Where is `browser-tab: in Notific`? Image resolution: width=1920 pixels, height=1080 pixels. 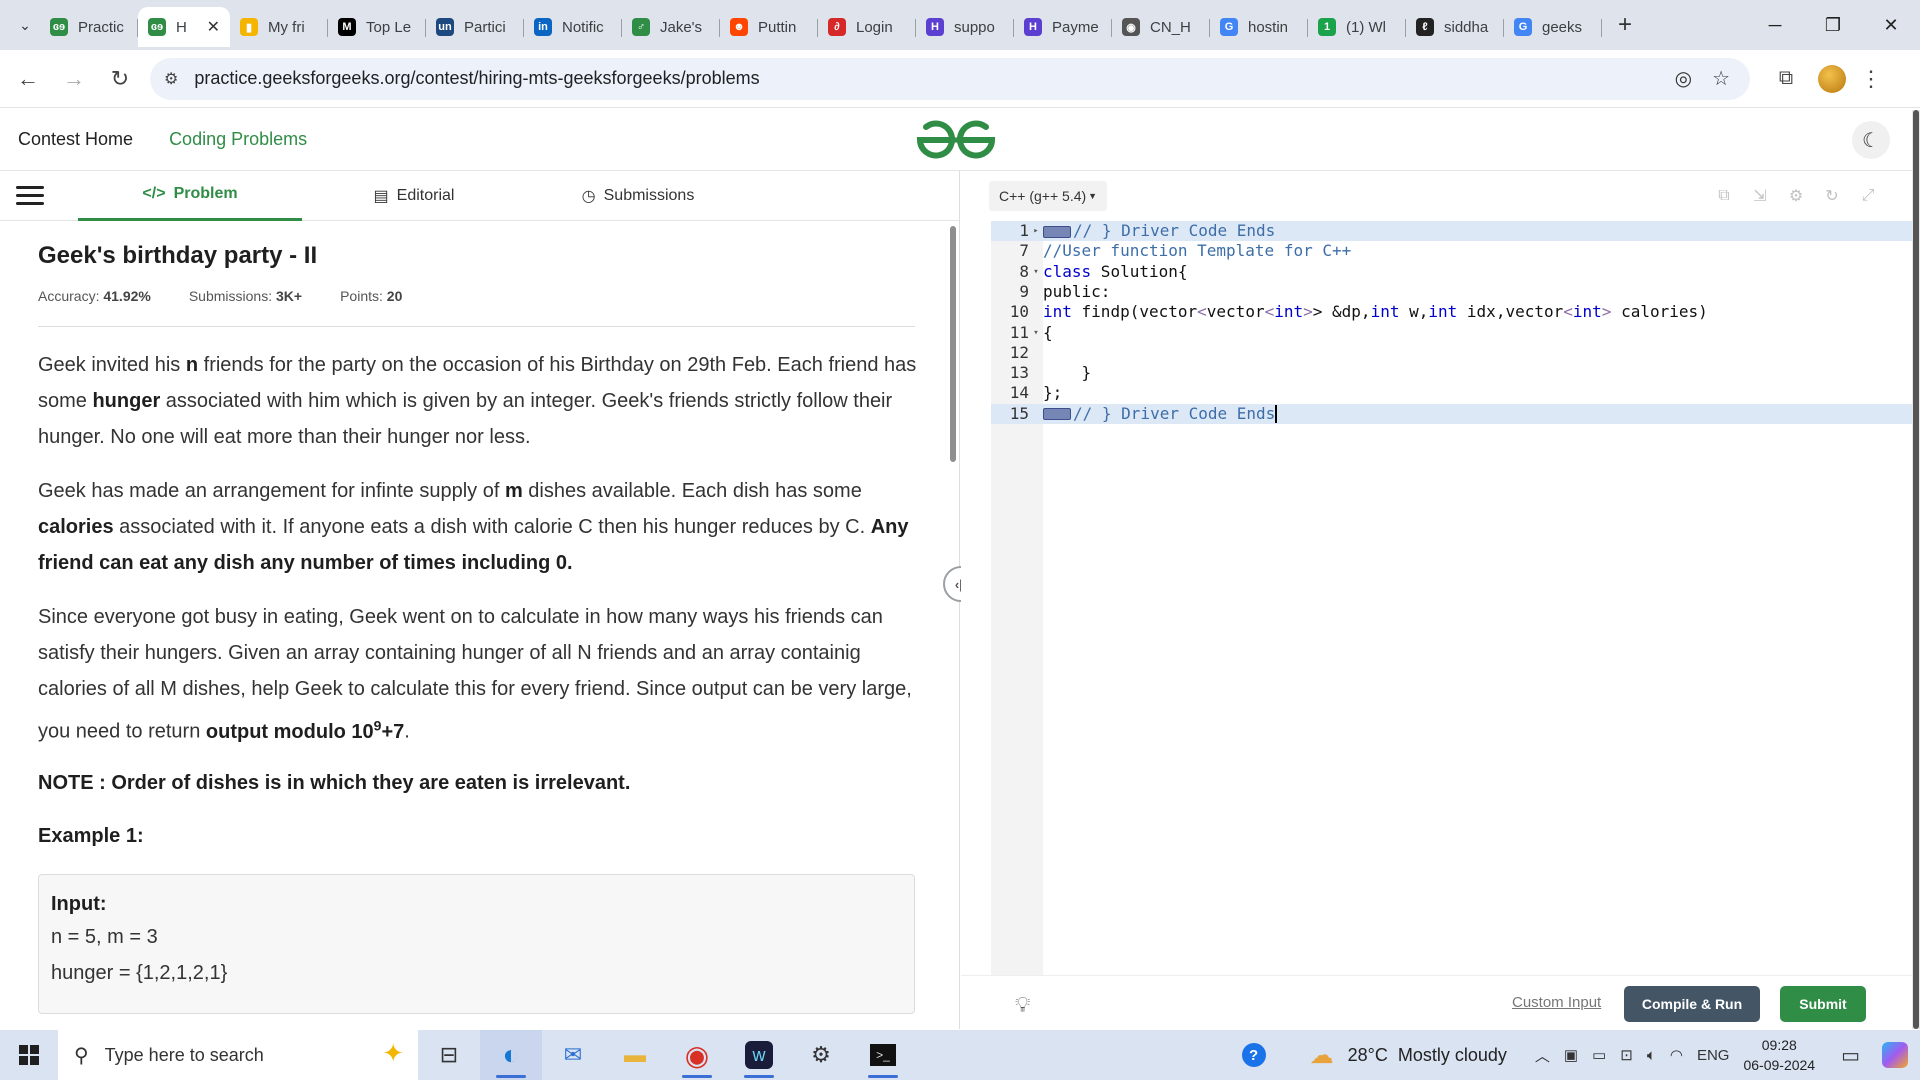
browser-tab: in Notific is located at coordinates (573, 27).